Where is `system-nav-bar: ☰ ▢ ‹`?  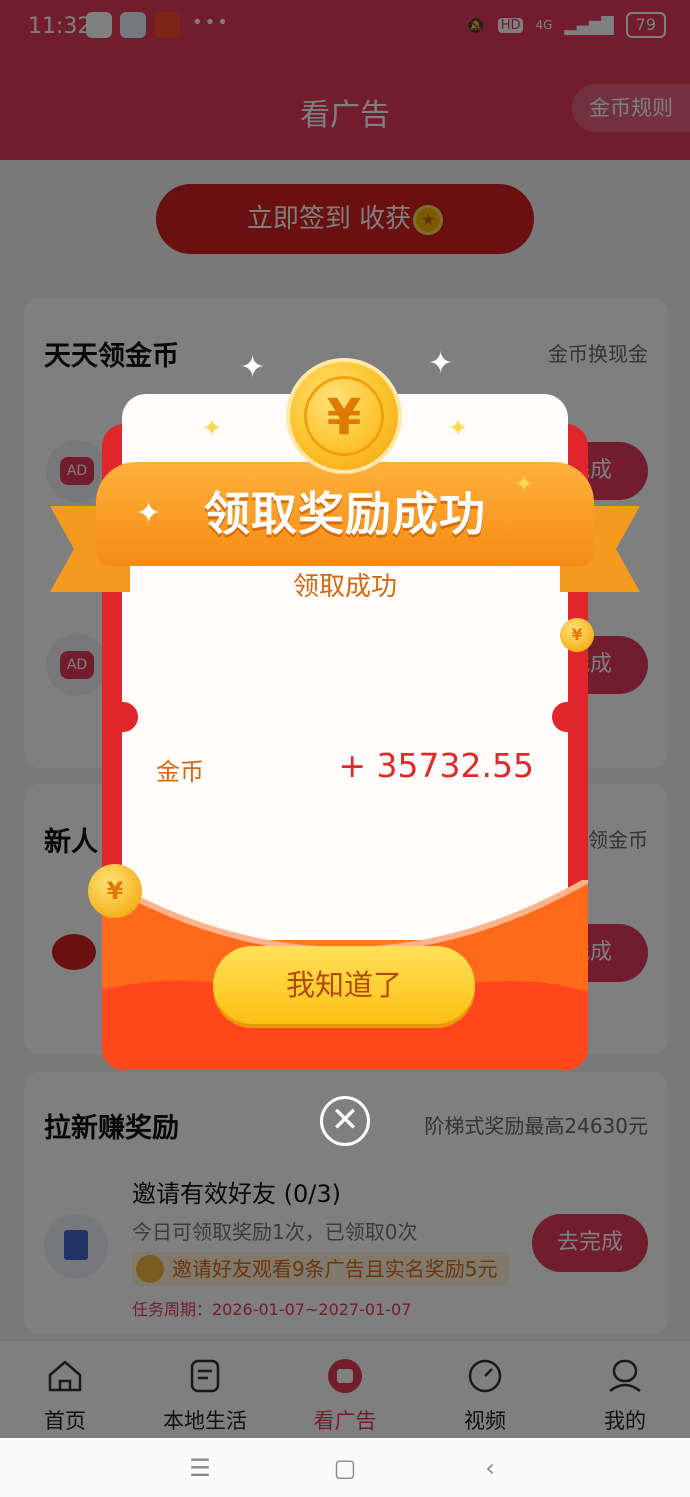 system-nav-bar: ☰ ▢ ‹ is located at coordinates (345, 1467).